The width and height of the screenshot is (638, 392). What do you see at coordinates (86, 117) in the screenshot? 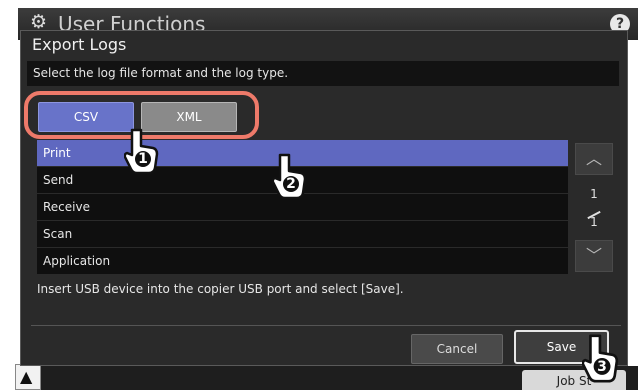
I see `csv-button: CSV` at bounding box center [86, 117].